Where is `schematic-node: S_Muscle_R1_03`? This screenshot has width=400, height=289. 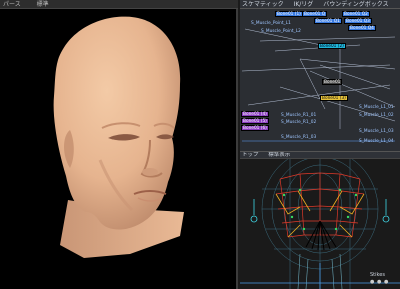 schematic-node: S_Muscle_R1_03 is located at coordinates (298, 138).